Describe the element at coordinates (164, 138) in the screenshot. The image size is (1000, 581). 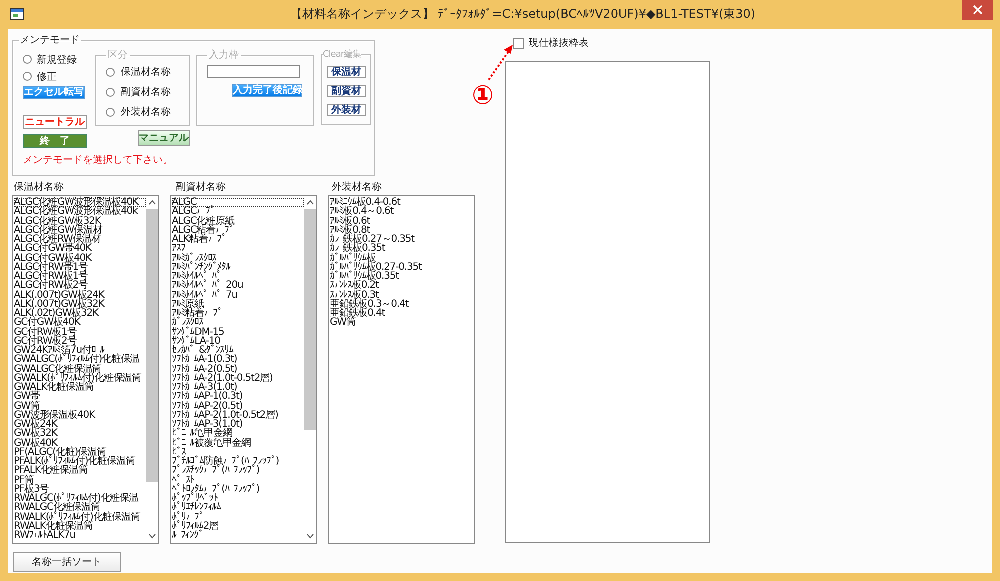
I see `manual-button: マニュアル` at that location.